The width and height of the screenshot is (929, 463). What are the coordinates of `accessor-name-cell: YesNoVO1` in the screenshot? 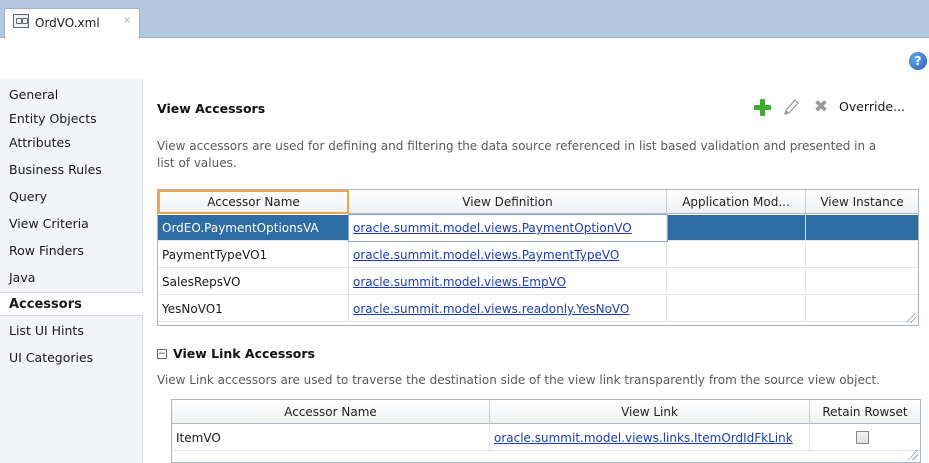 It's located at (253, 309).